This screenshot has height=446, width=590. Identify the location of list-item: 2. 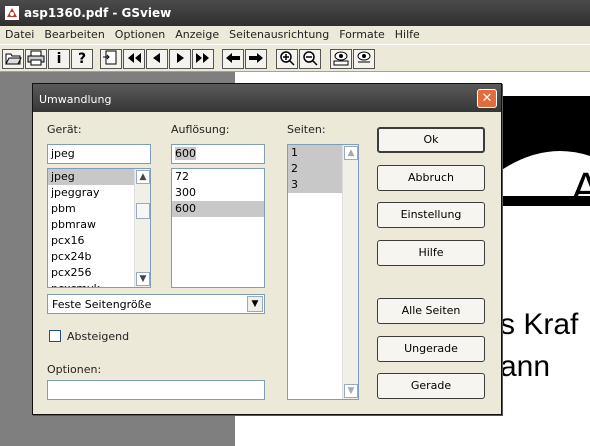
(315, 169).